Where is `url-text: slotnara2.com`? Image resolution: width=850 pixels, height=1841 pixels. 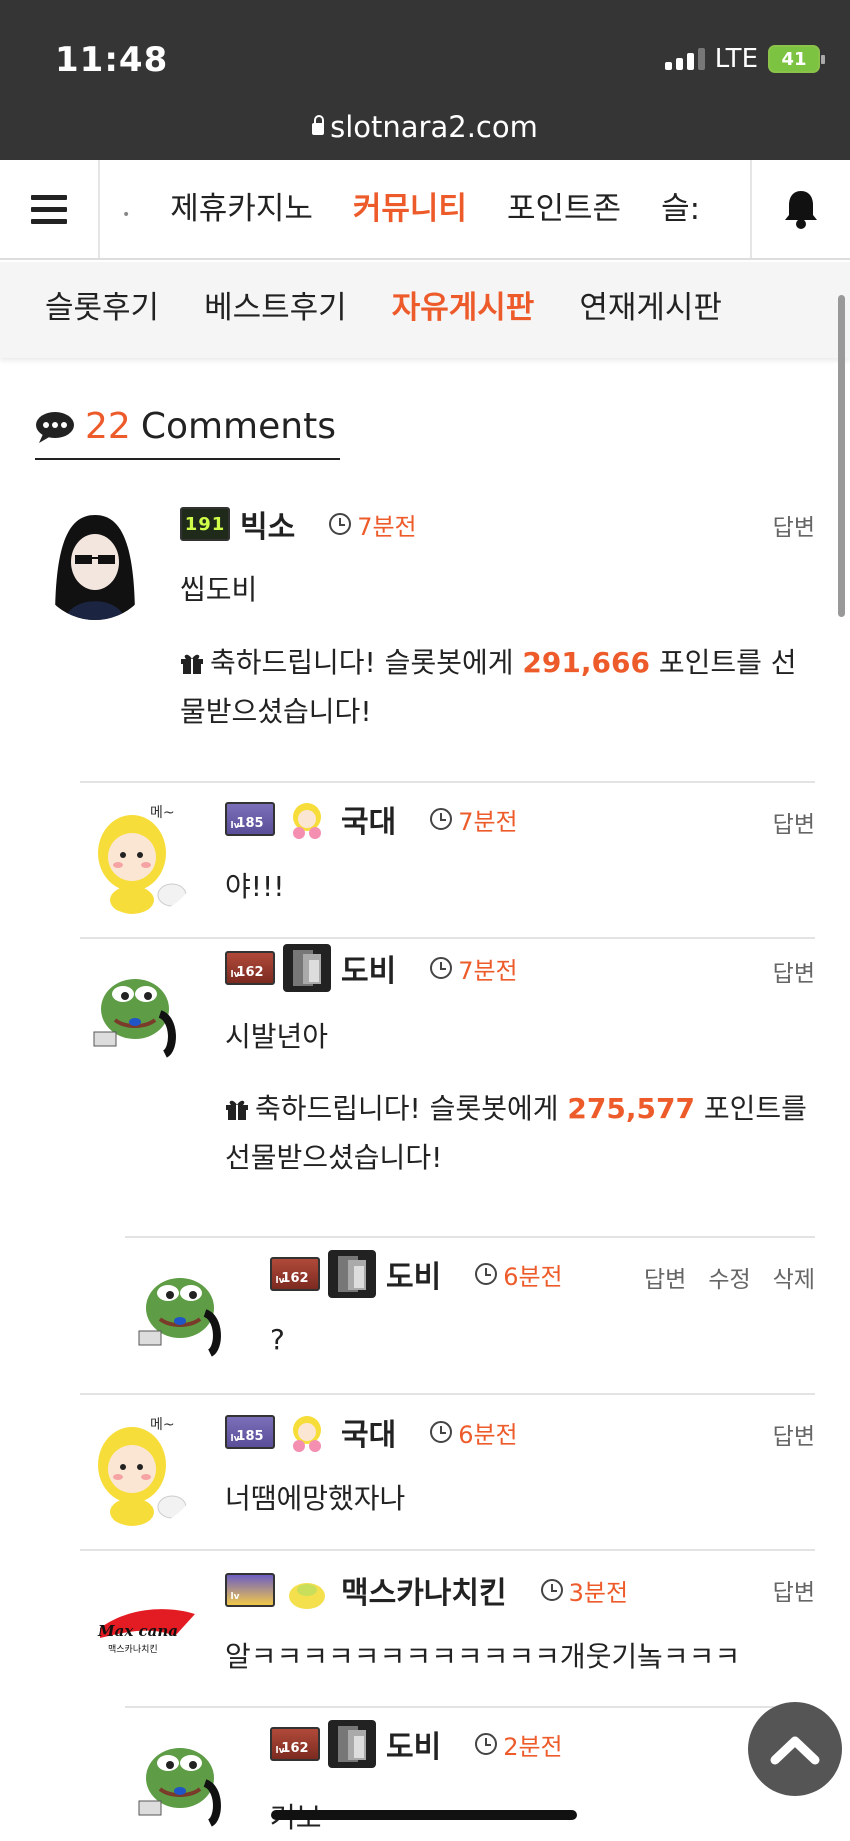
url-text: slotnara2.com is located at coordinates (434, 127).